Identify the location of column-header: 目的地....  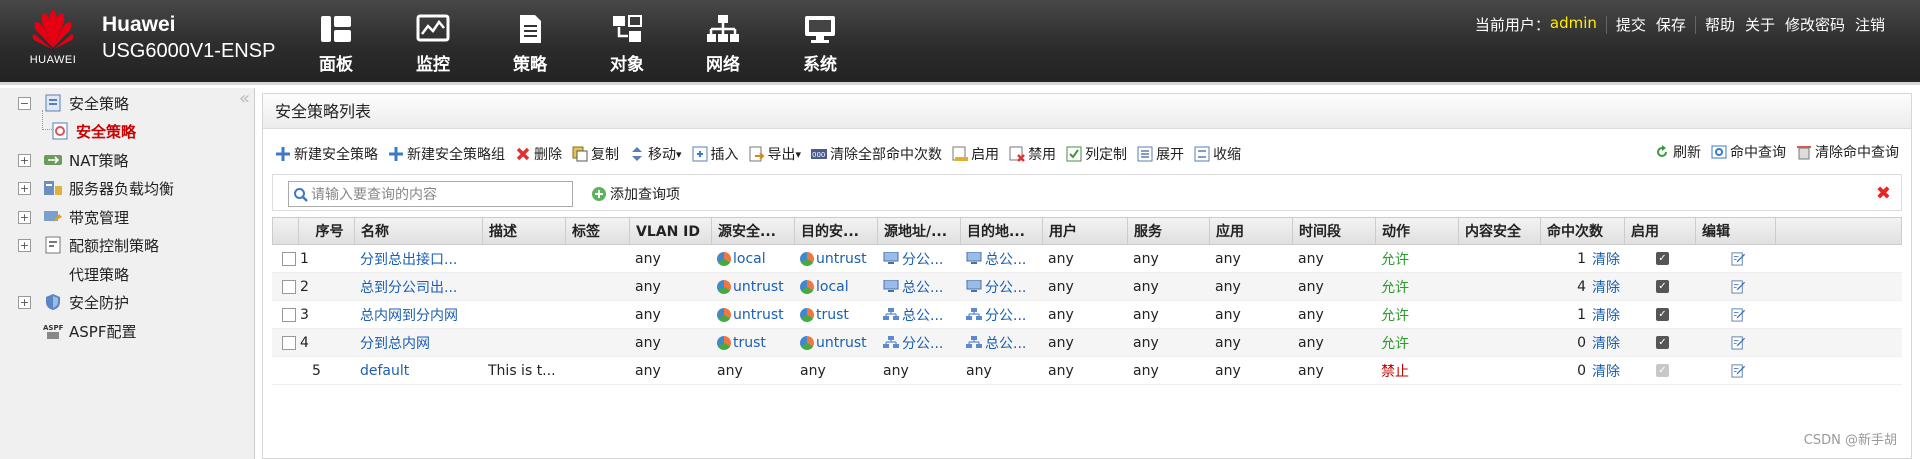
(1002, 231).